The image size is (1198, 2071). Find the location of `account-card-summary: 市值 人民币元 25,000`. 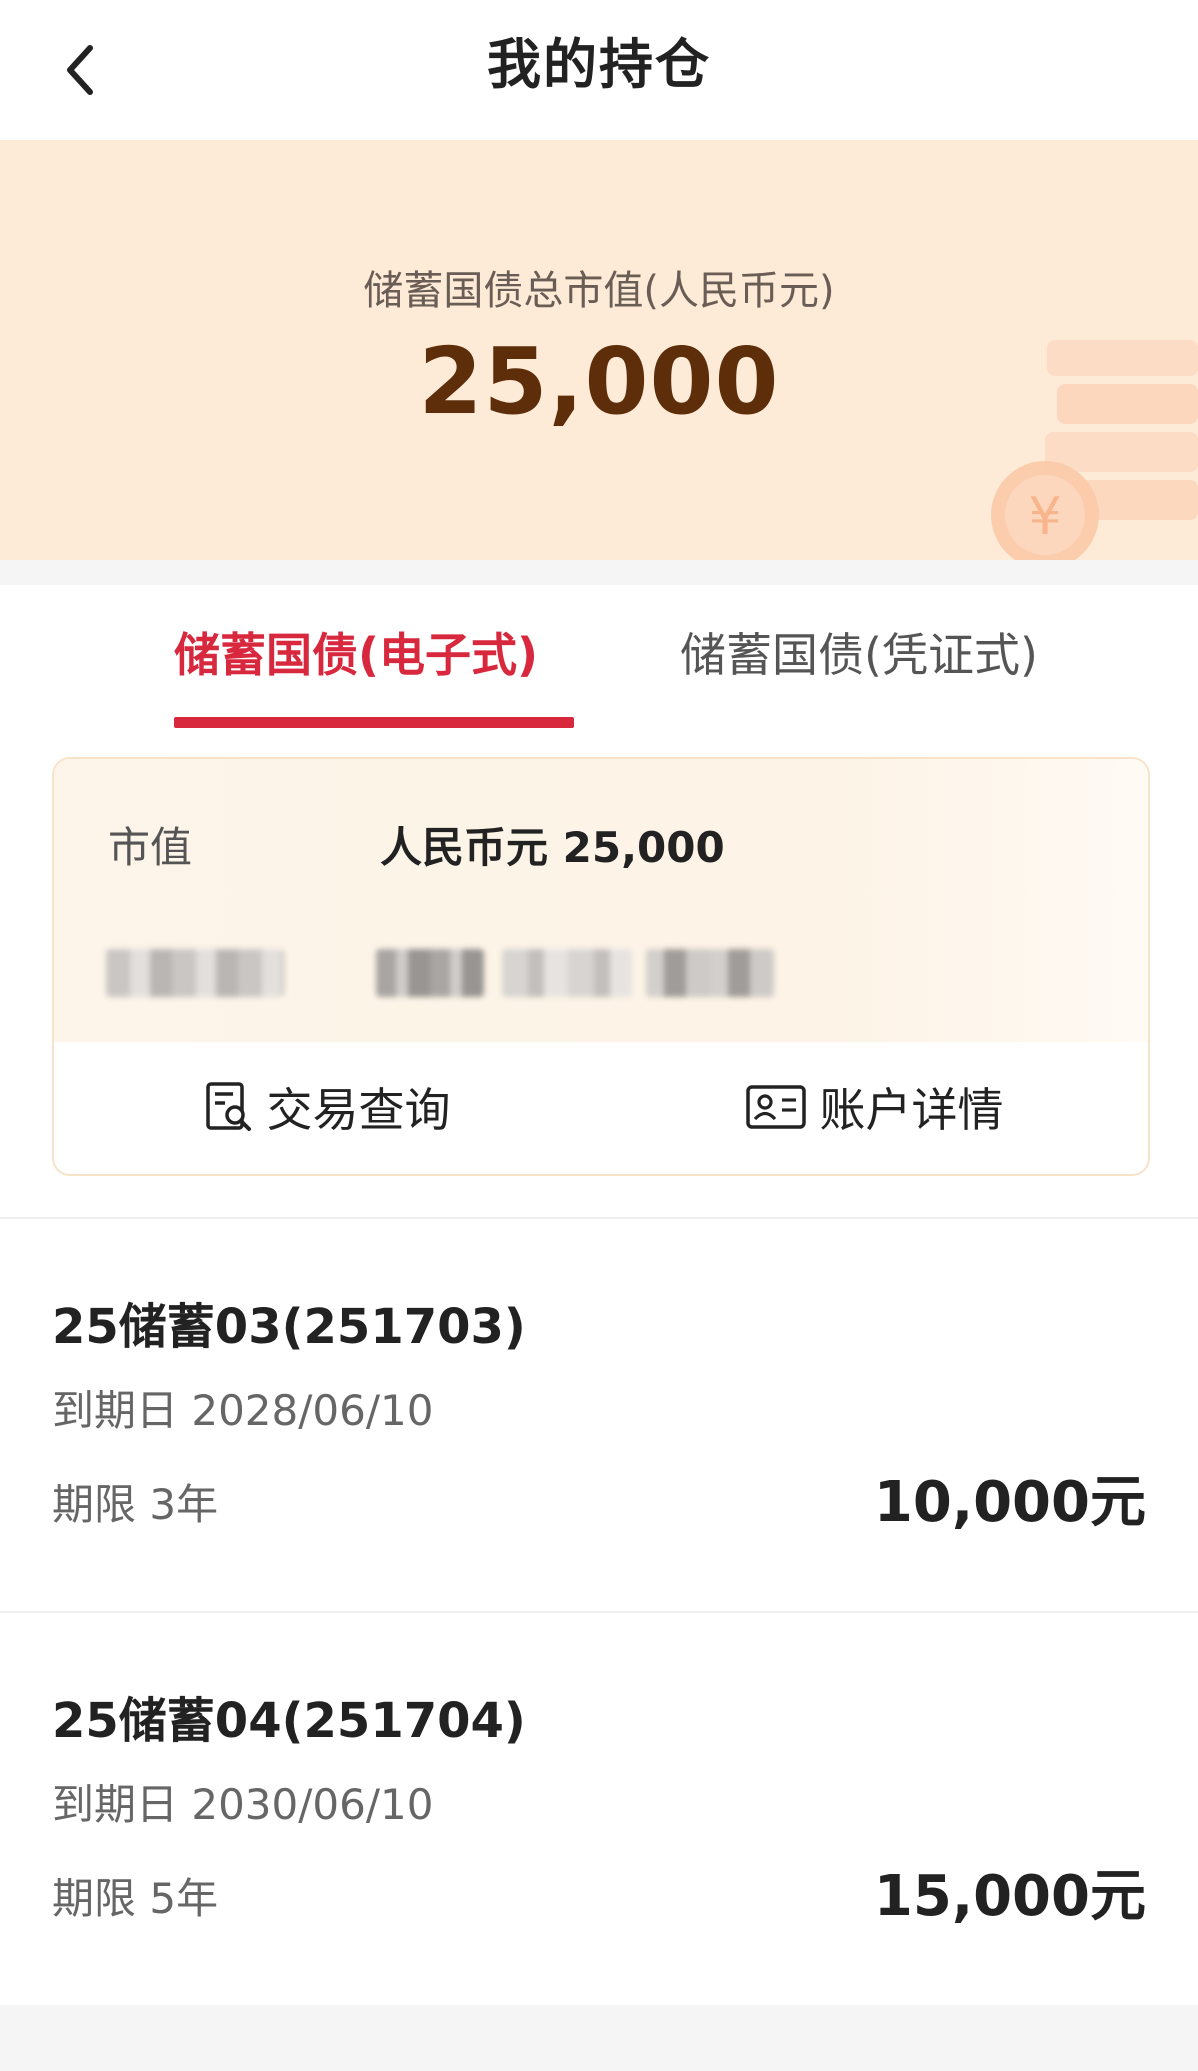

account-card-summary: 市值 人民币元 25,000 is located at coordinates (601, 900).